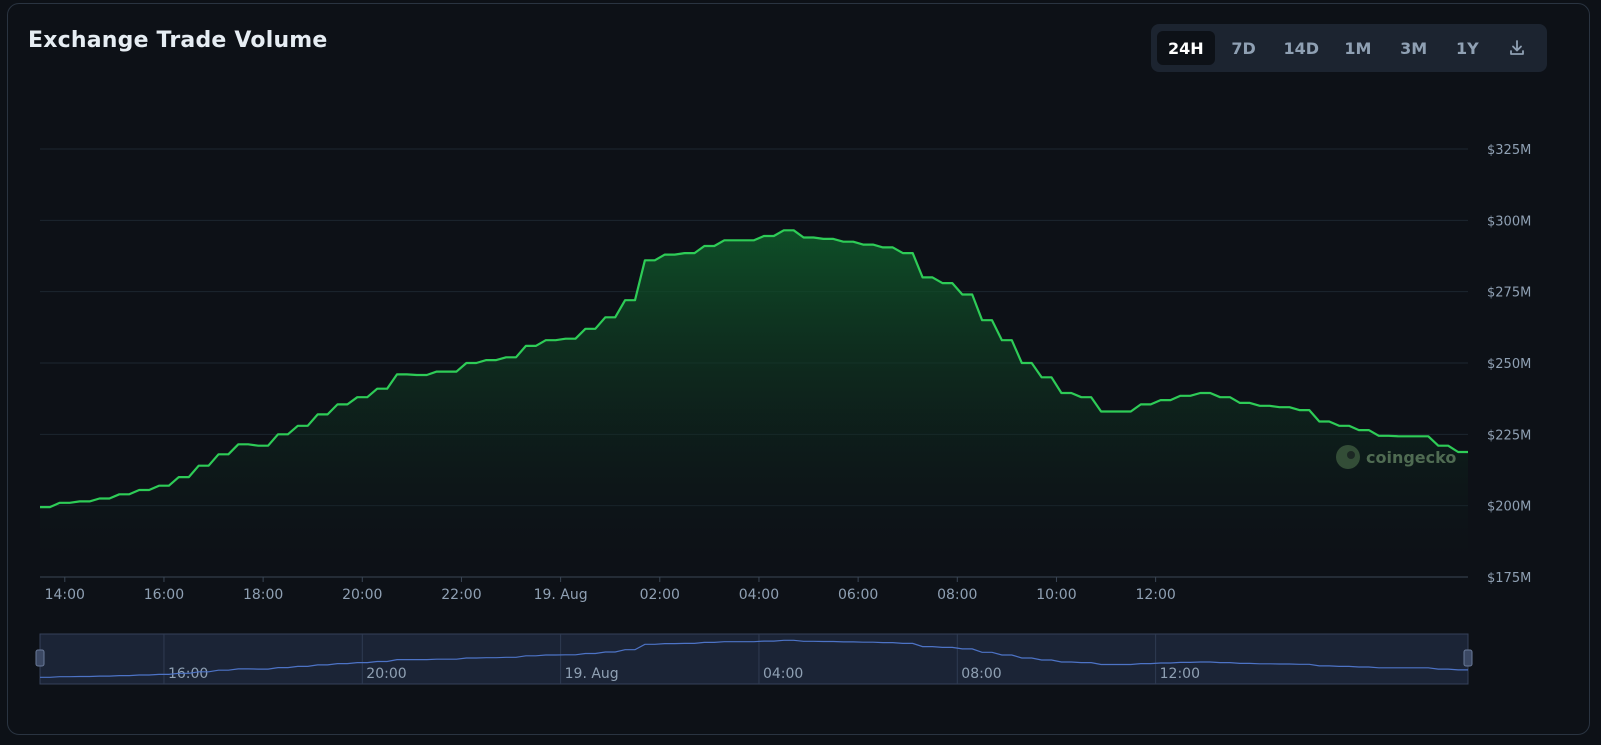 This screenshot has width=1601, height=745. Describe the element at coordinates (386, 674) in the screenshot. I see `navigator-tick-label: 20:00` at that location.